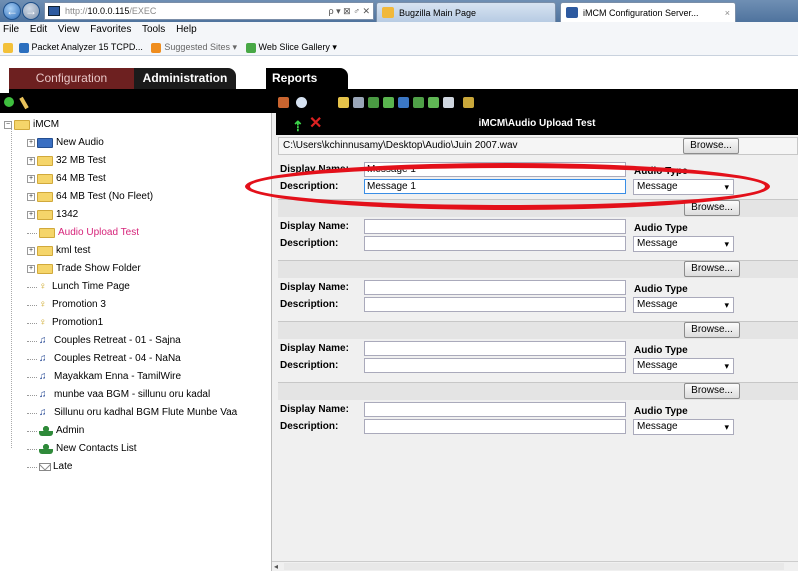  Describe the element at coordinates (132, 413) in the screenshot. I see `tree-item-sillunu: ♫ Sillunu oru kadhal BGM Flute Munbe Vaa` at that location.